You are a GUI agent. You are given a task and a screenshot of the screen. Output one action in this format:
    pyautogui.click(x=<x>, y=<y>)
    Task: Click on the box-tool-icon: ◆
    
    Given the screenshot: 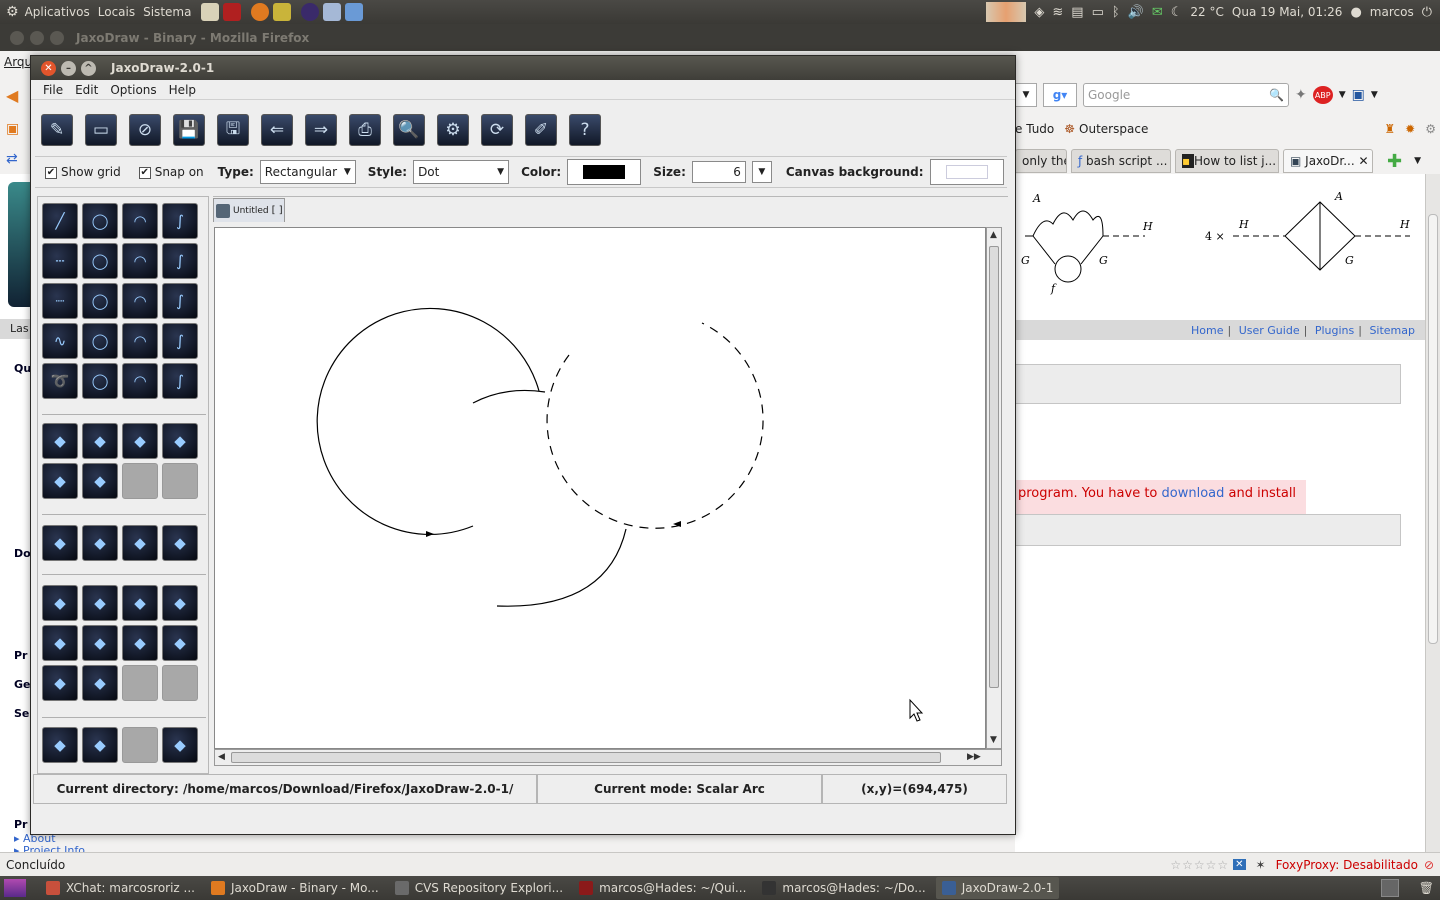 What is the action you would take?
    pyautogui.click(x=100, y=441)
    